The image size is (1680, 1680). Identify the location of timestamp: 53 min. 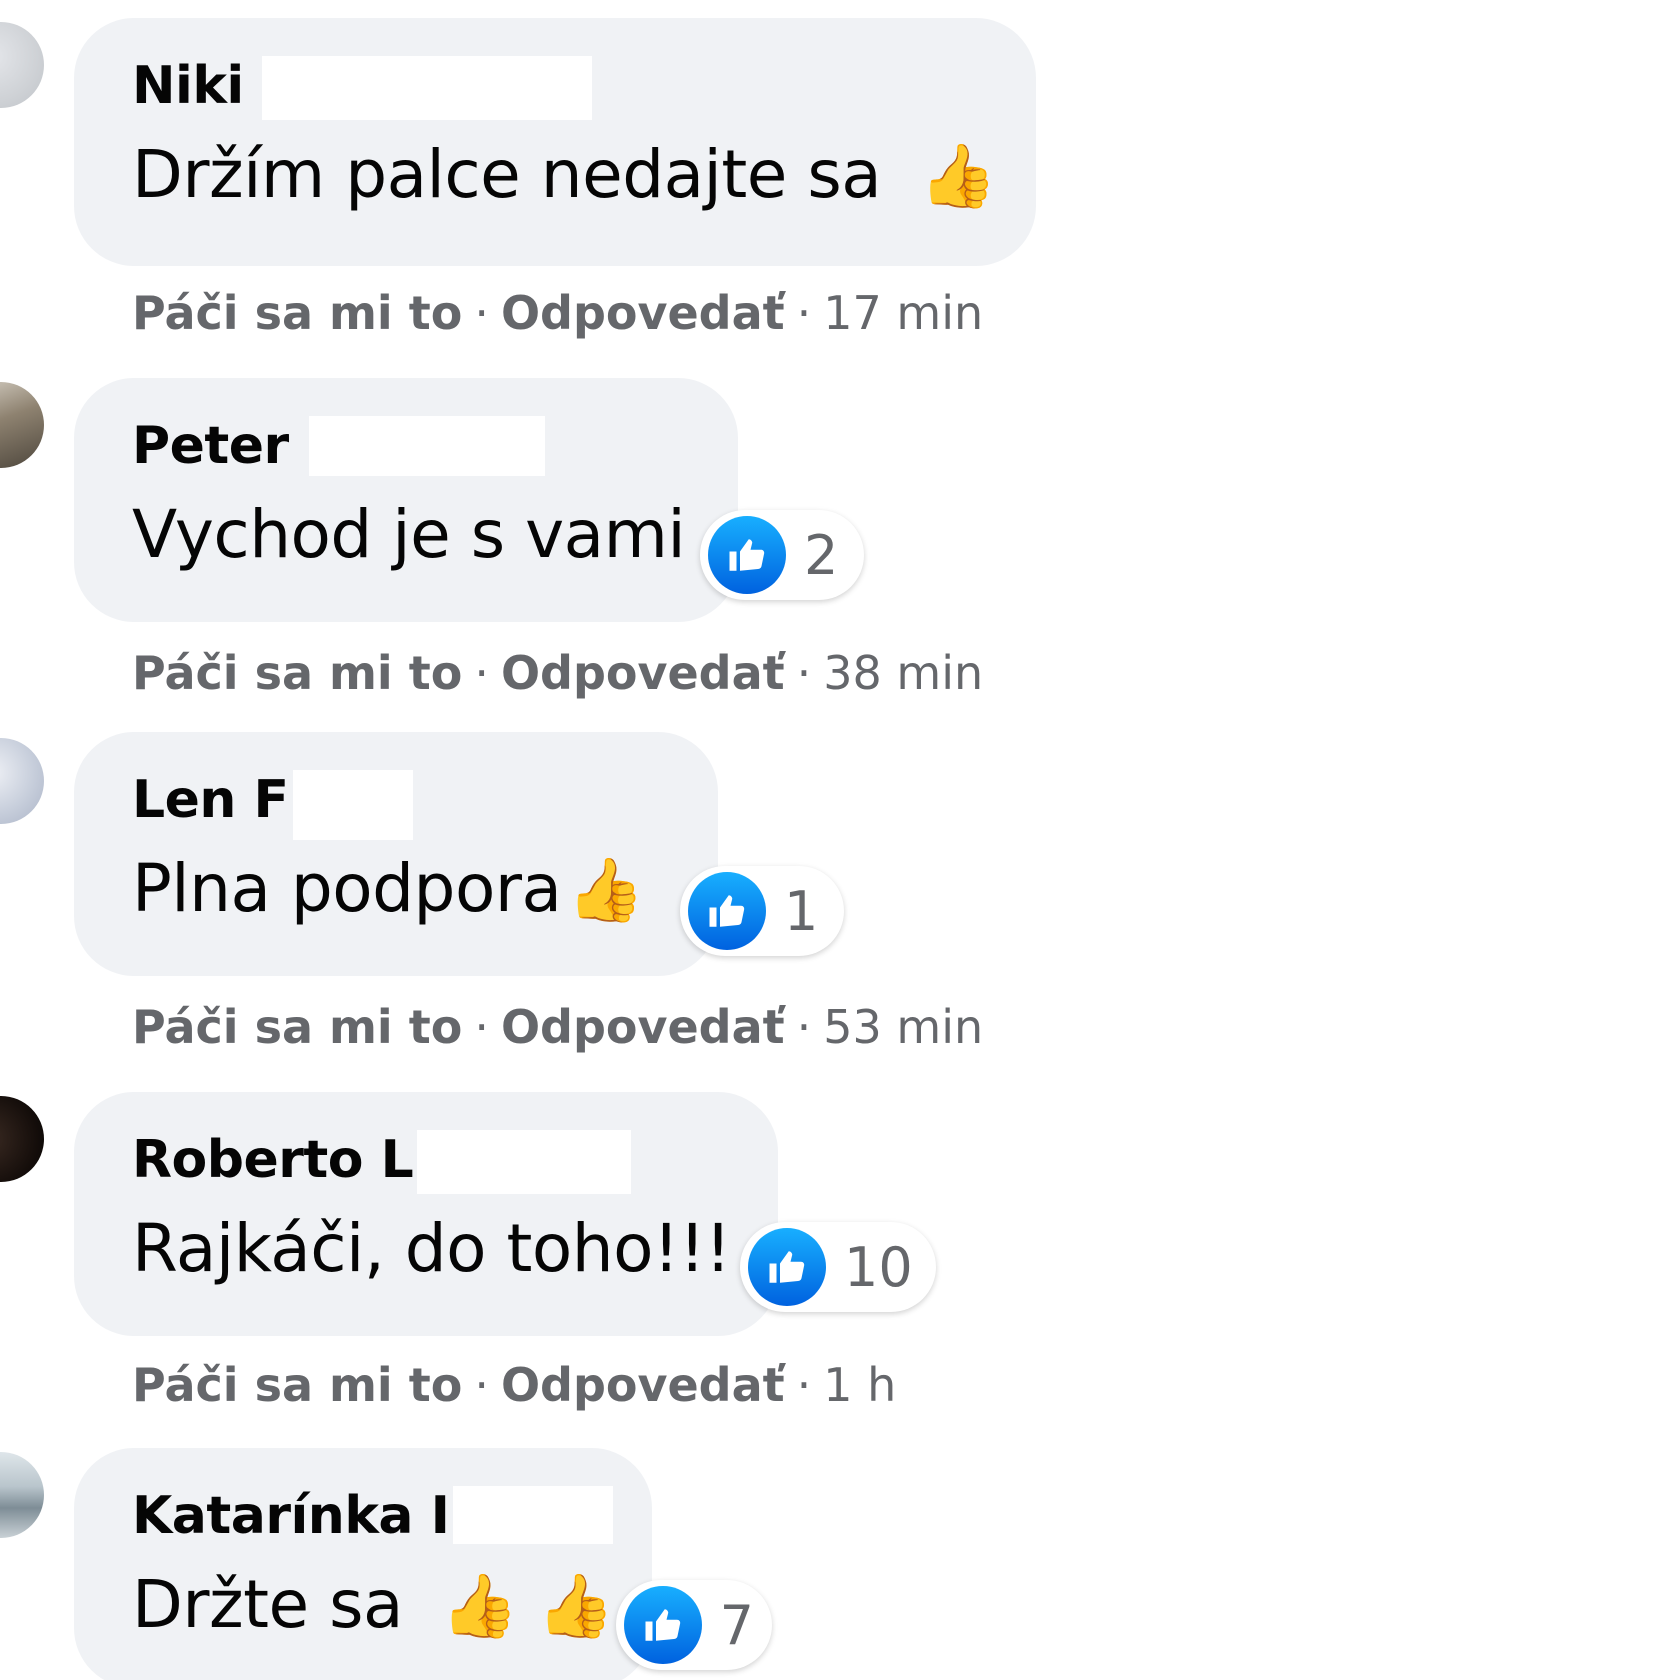
(903, 1027).